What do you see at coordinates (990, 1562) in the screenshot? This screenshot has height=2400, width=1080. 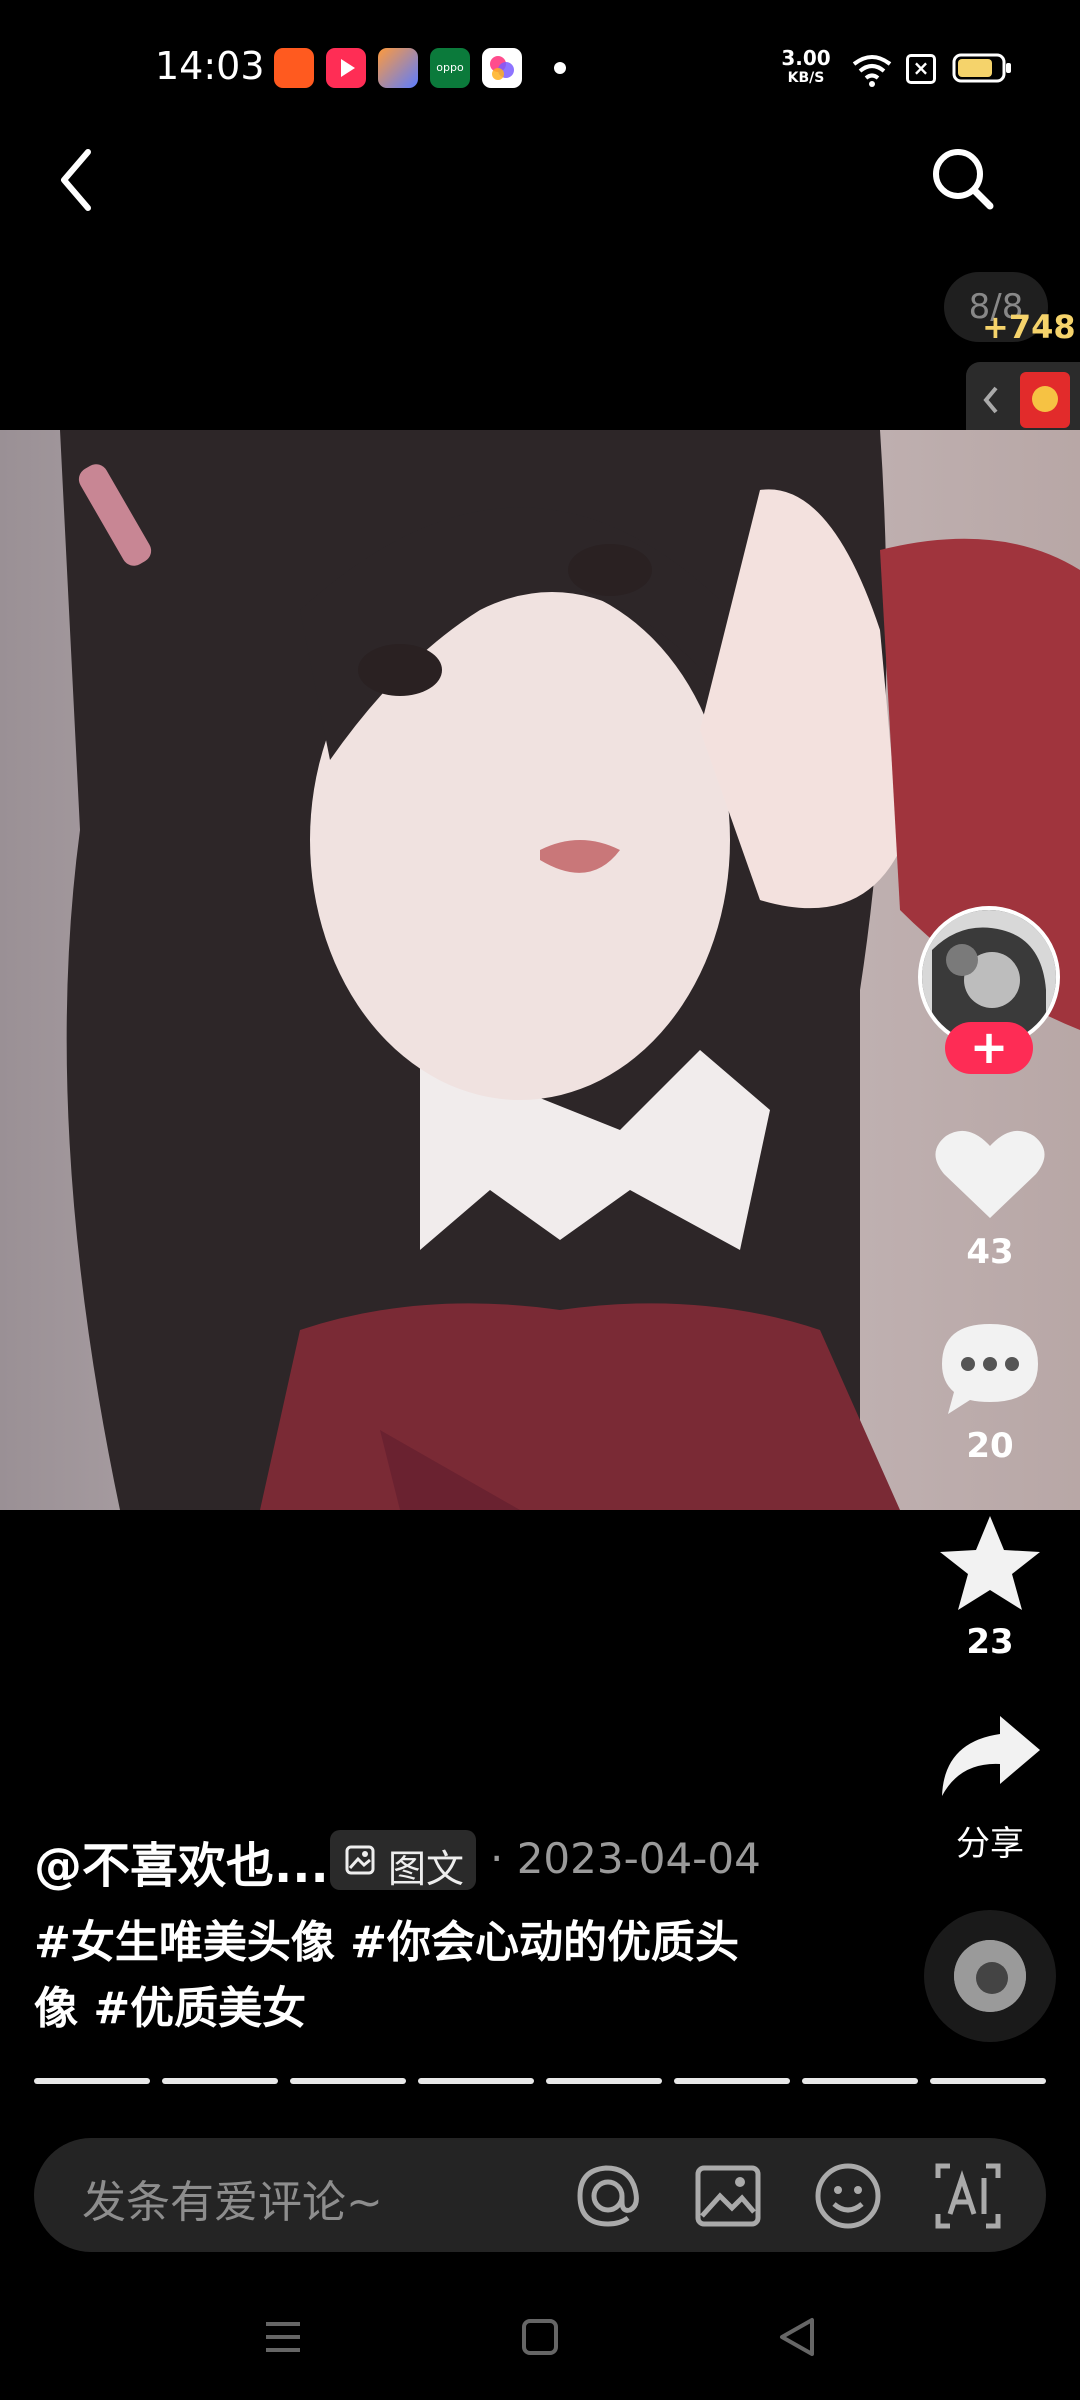 I see `favorite-button` at bounding box center [990, 1562].